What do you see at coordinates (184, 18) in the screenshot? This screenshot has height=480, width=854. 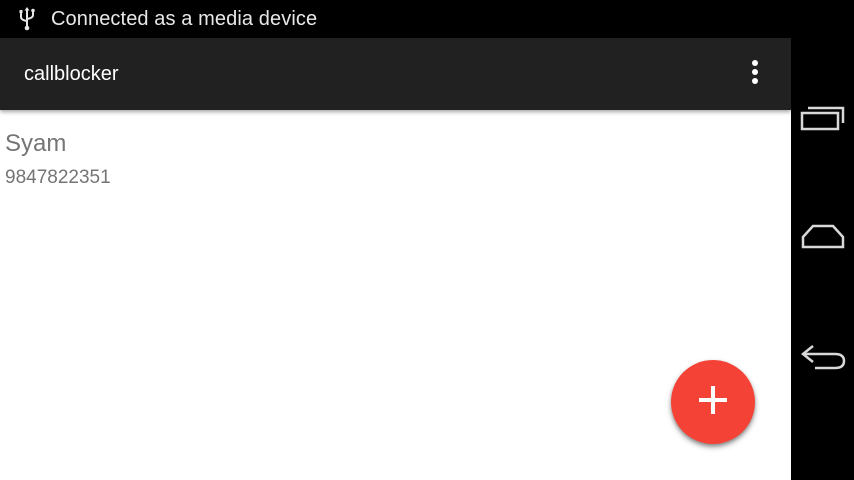 I see `status-notification-text: Connected as a media device` at bounding box center [184, 18].